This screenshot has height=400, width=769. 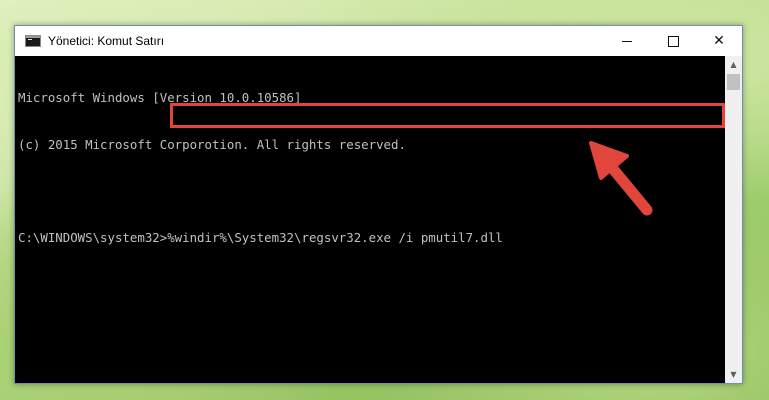 I want to click on title-bar: Yönetici: Komut Satırı ✕, so click(x=378, y=41).